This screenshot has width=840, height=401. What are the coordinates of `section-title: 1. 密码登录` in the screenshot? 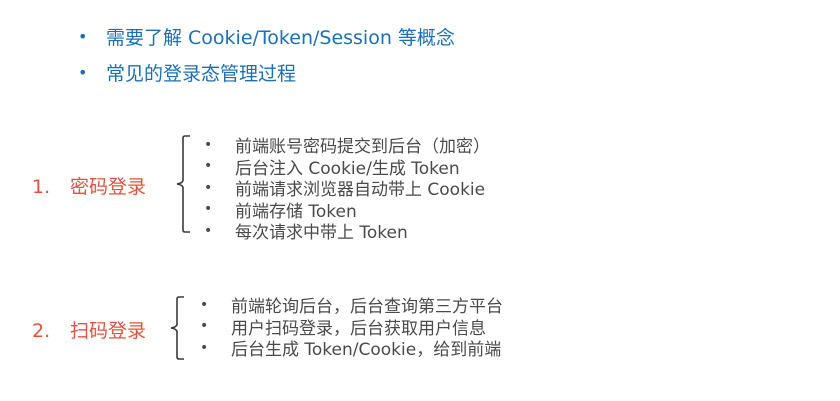 It's located at (89, 185).